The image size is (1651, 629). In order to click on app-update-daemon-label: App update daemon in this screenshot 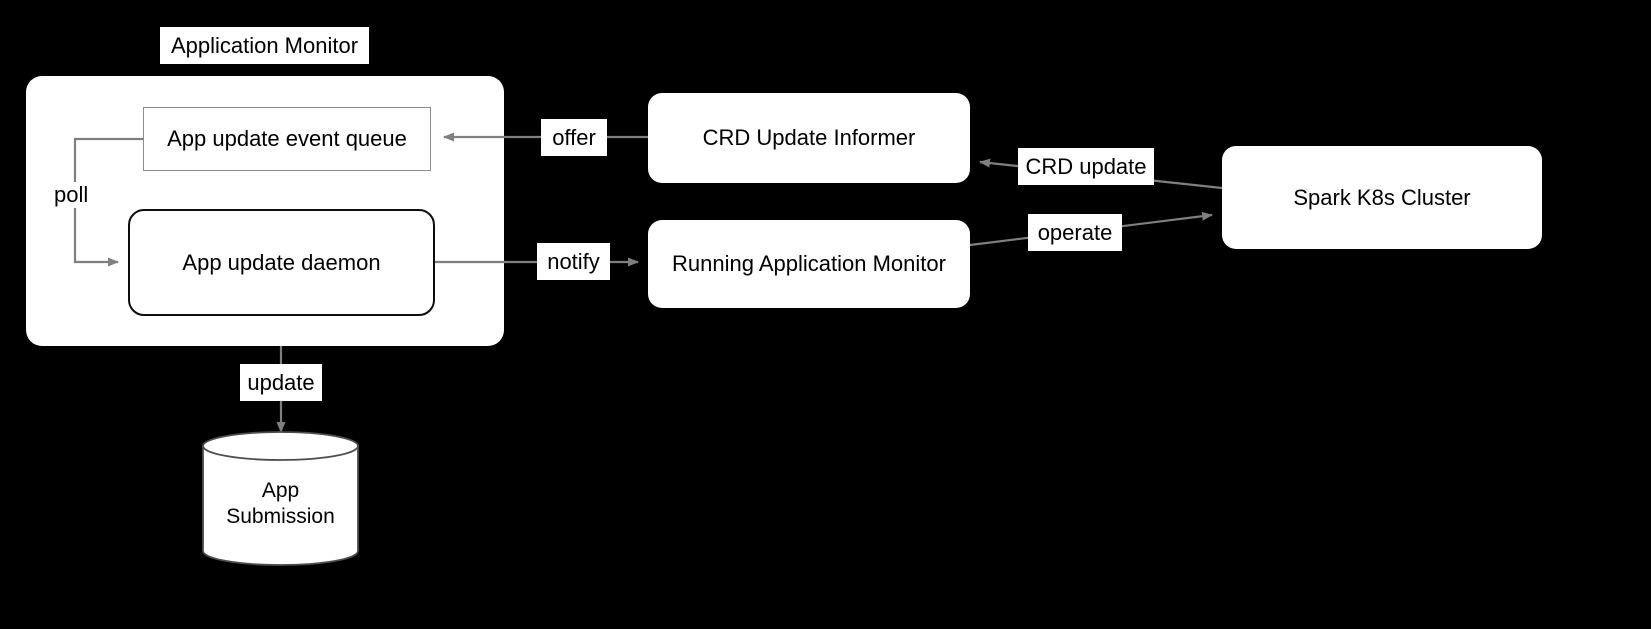, I will do `click(281, 262)`.